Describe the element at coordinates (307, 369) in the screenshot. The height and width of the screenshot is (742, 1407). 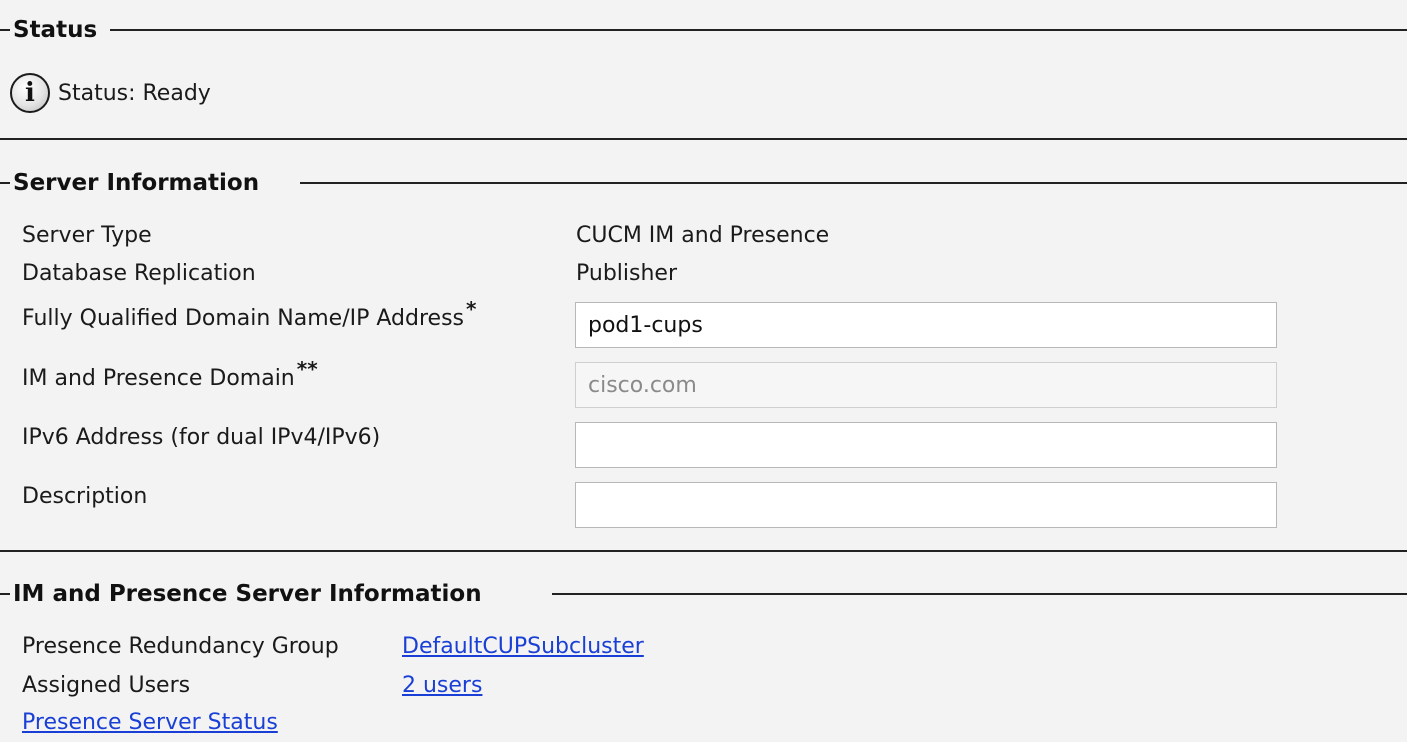
I see `double-required-marker: **` at that location.